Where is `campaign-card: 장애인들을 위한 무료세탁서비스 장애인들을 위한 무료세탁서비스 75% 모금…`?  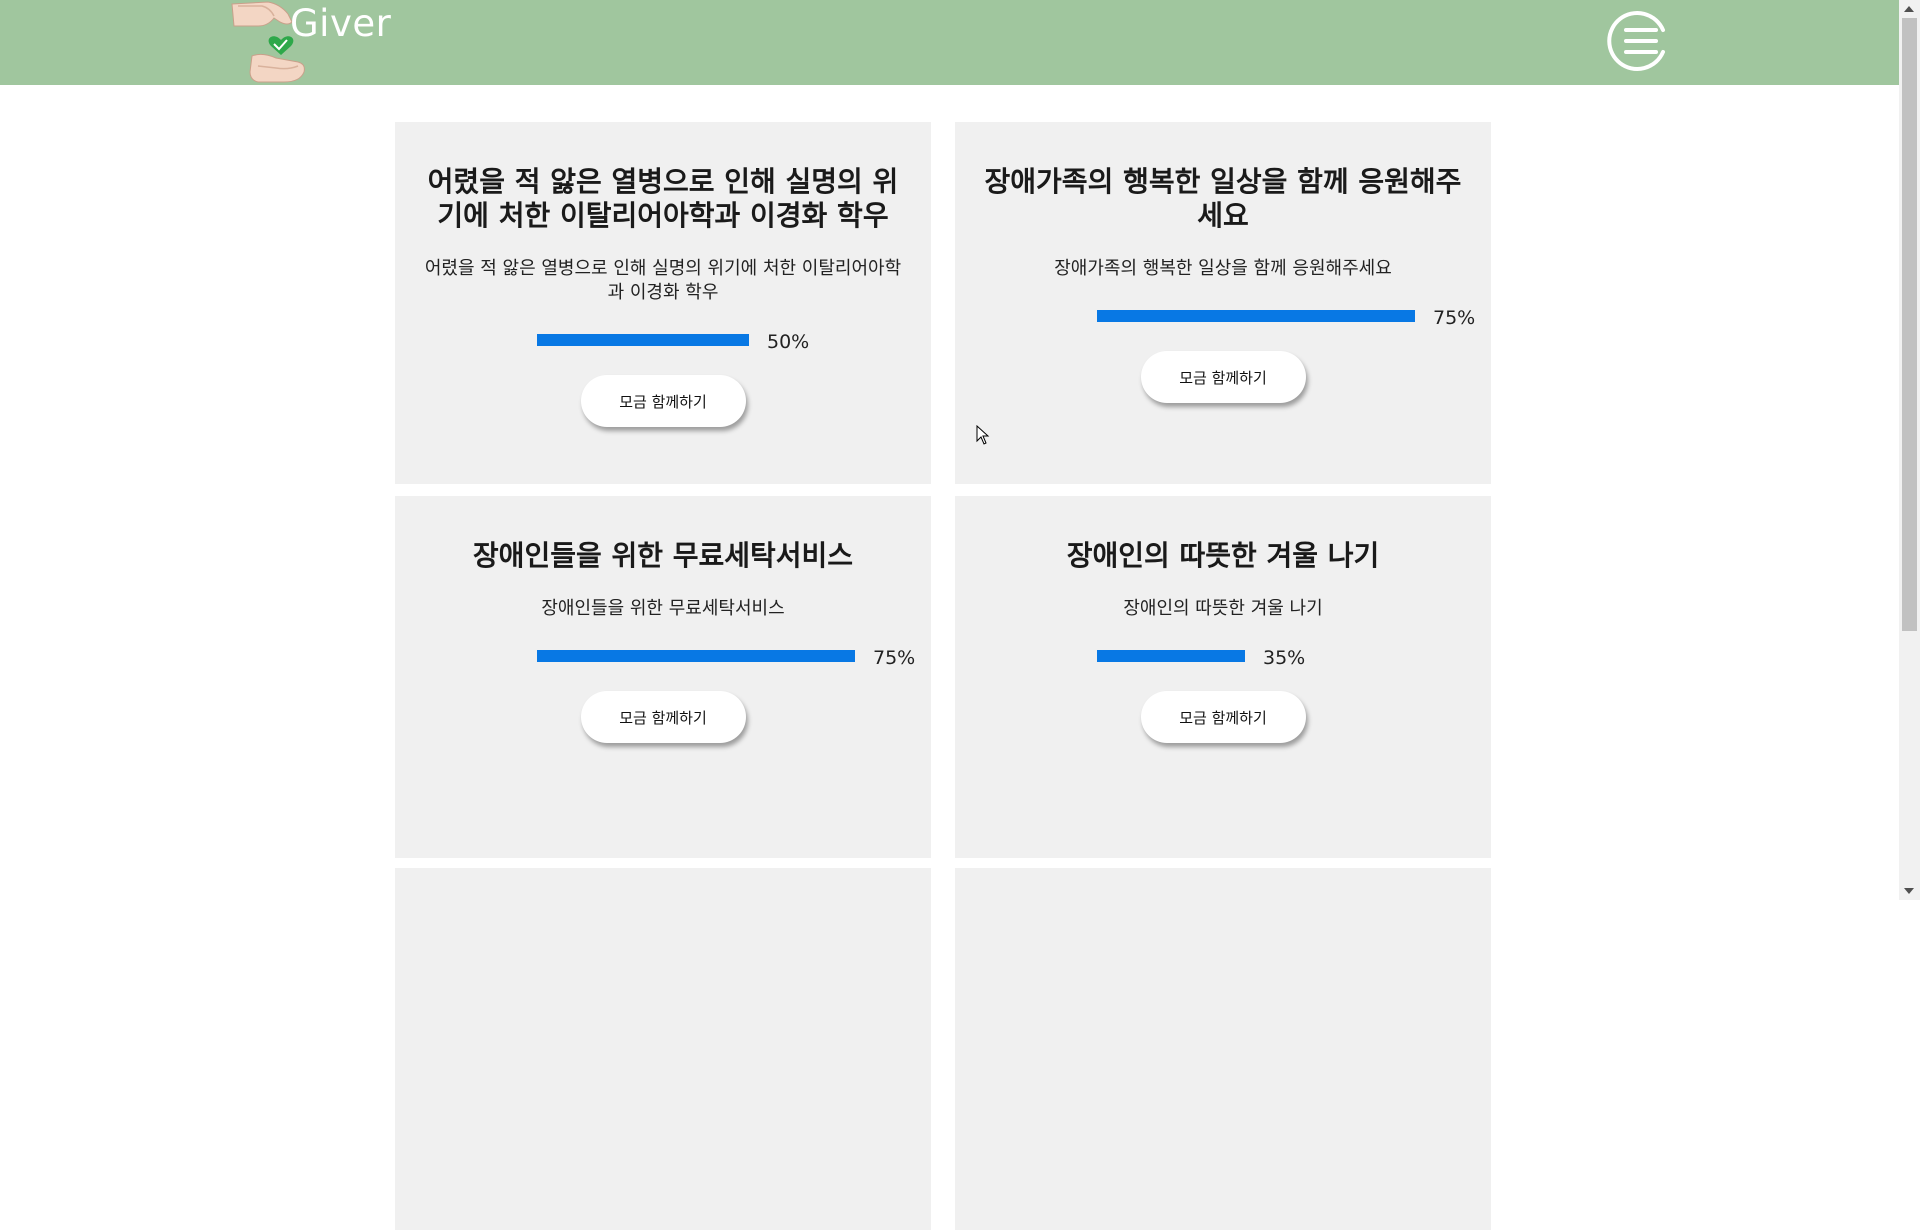
campaign-card: 장애인들을 위한 무료세탁서비스 장애인들을 위한 무료세탁서비스 75% 모금… is located at coordinates (663, 677).